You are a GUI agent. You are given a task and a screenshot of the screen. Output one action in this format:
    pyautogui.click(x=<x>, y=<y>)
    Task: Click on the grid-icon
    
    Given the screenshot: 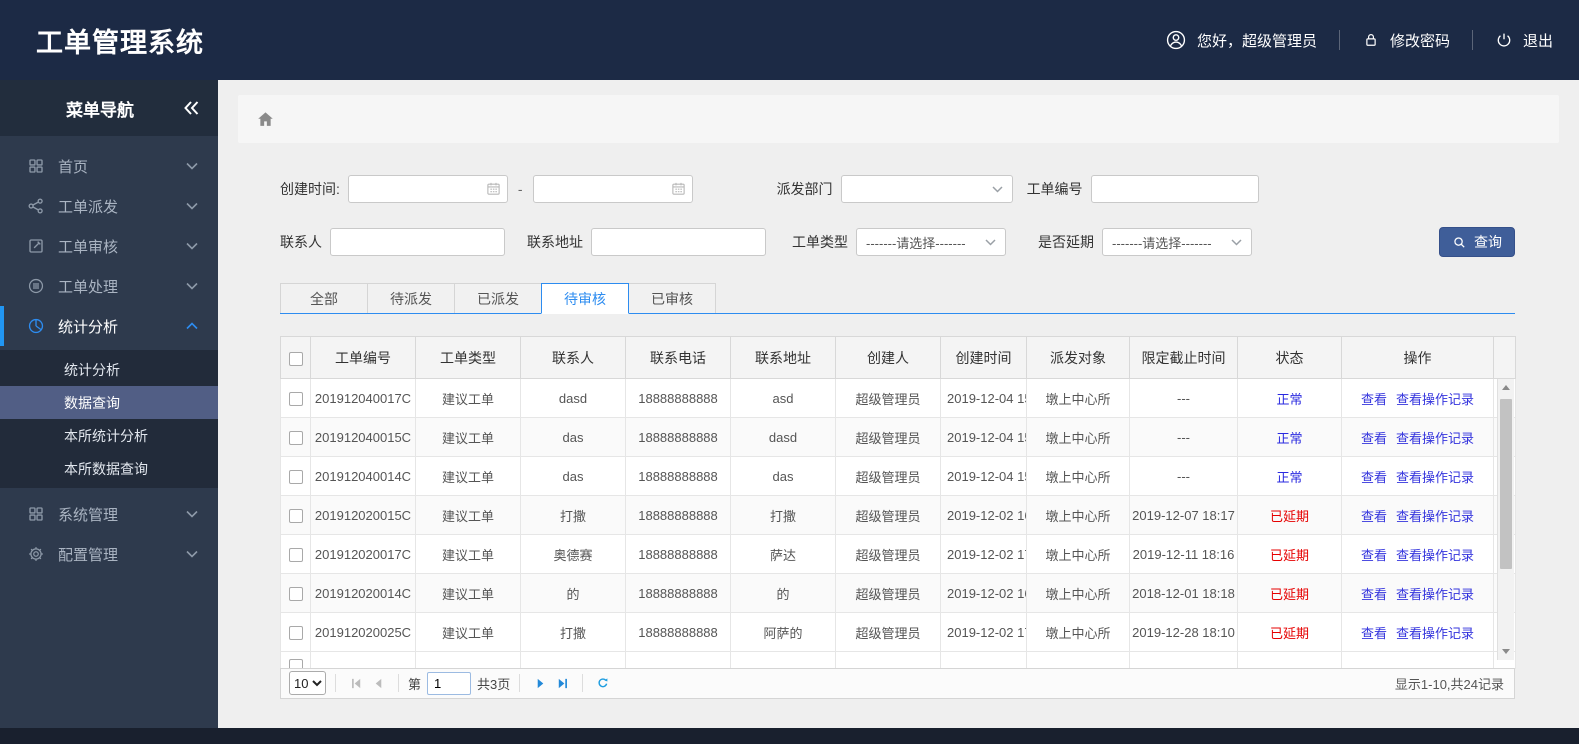 What is the action you would take?
    pyautogui.click(x=35, y=166)
    